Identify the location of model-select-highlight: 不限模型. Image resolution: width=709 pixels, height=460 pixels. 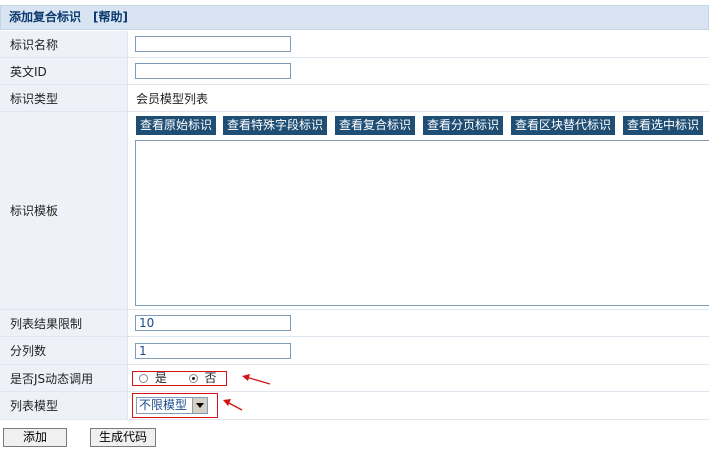
(175, 405).